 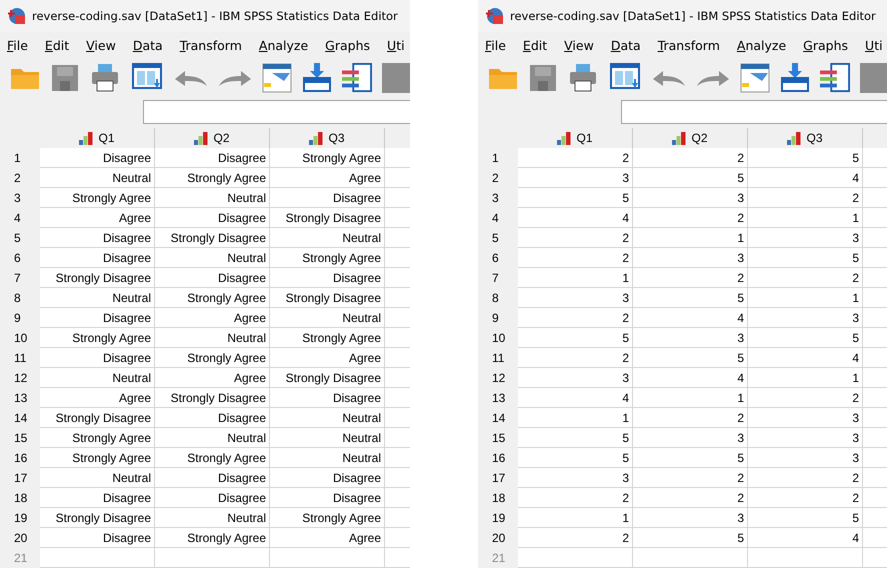 What do you see at coordinates (805, 558) in the screenshot?
I see `empty-cell` at bounding box center [805, 558].